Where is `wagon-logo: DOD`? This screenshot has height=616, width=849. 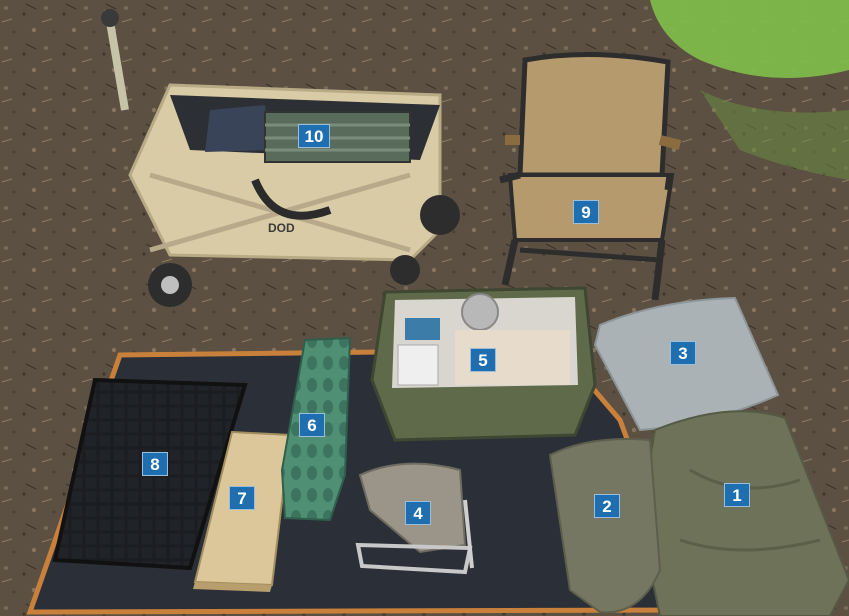 wagon-logo: DOD is located at coordinates (281, 228).